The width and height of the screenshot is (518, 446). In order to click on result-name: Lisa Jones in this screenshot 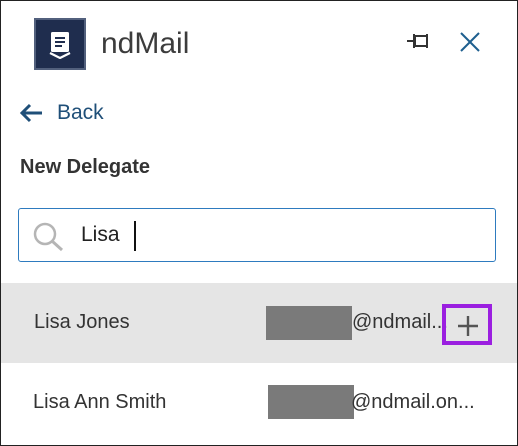, I will do `click(82, 322)`.